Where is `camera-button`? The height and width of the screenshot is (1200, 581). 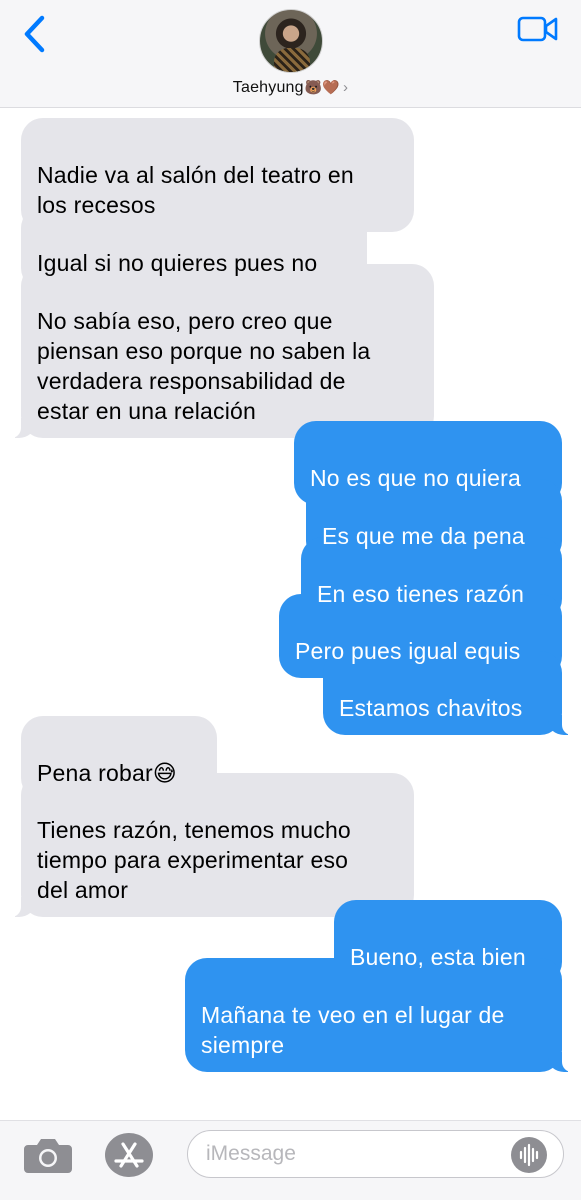
camera-button is located at coordinates (48, 1155).